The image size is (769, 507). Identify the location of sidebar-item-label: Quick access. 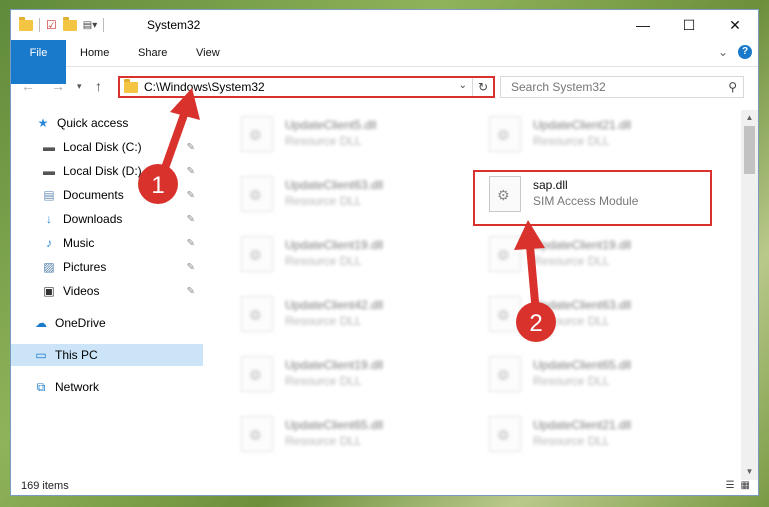
(93, 123).